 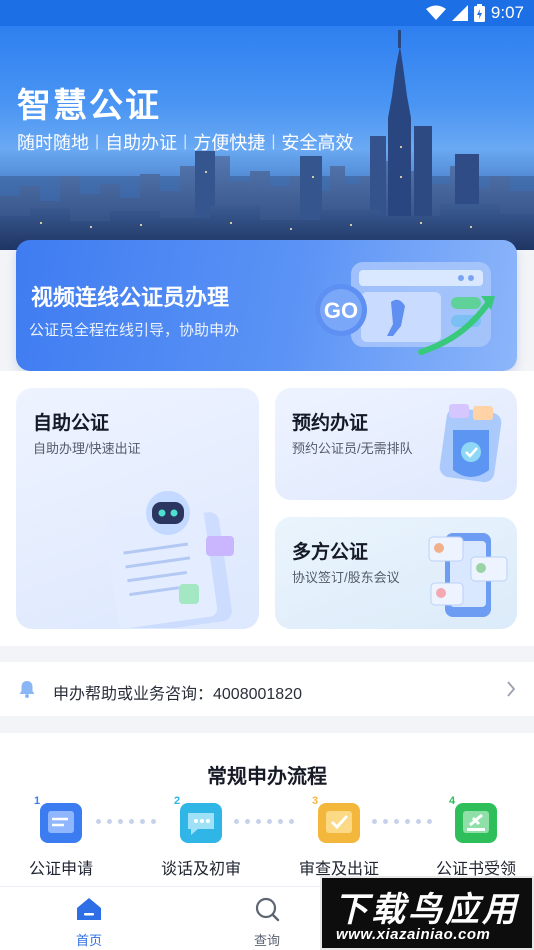 I want to click on signal-icon, so click(x=459, y=13).